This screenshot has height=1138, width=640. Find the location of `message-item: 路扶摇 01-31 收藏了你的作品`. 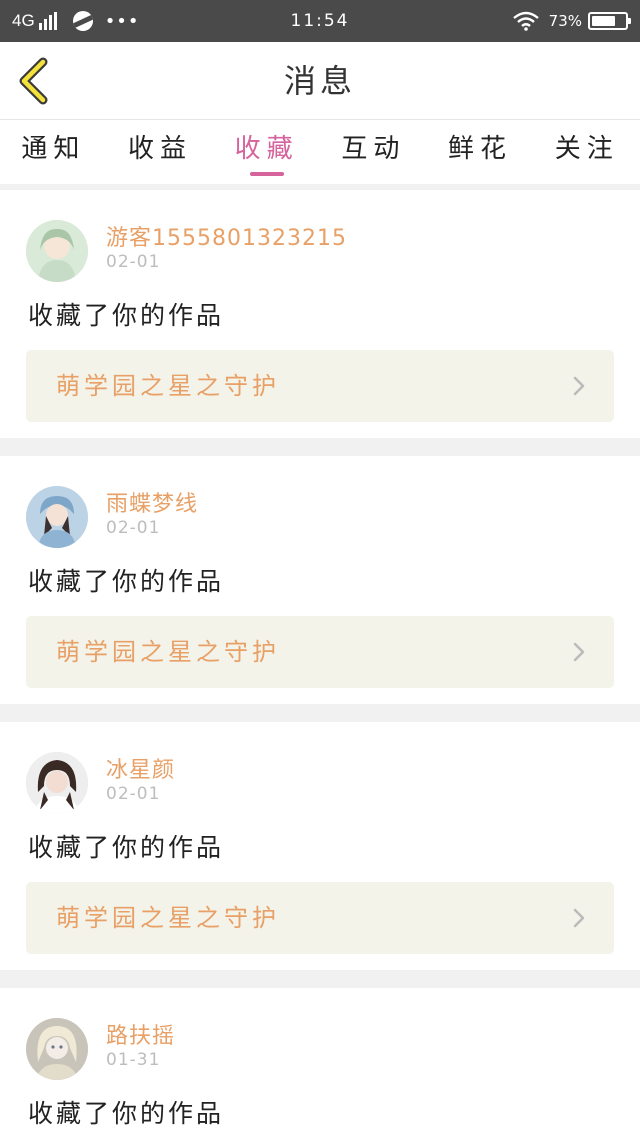

message-item: 路扶摇 01-31 收藏了你的作品 is located at coordinates (320, 1063).